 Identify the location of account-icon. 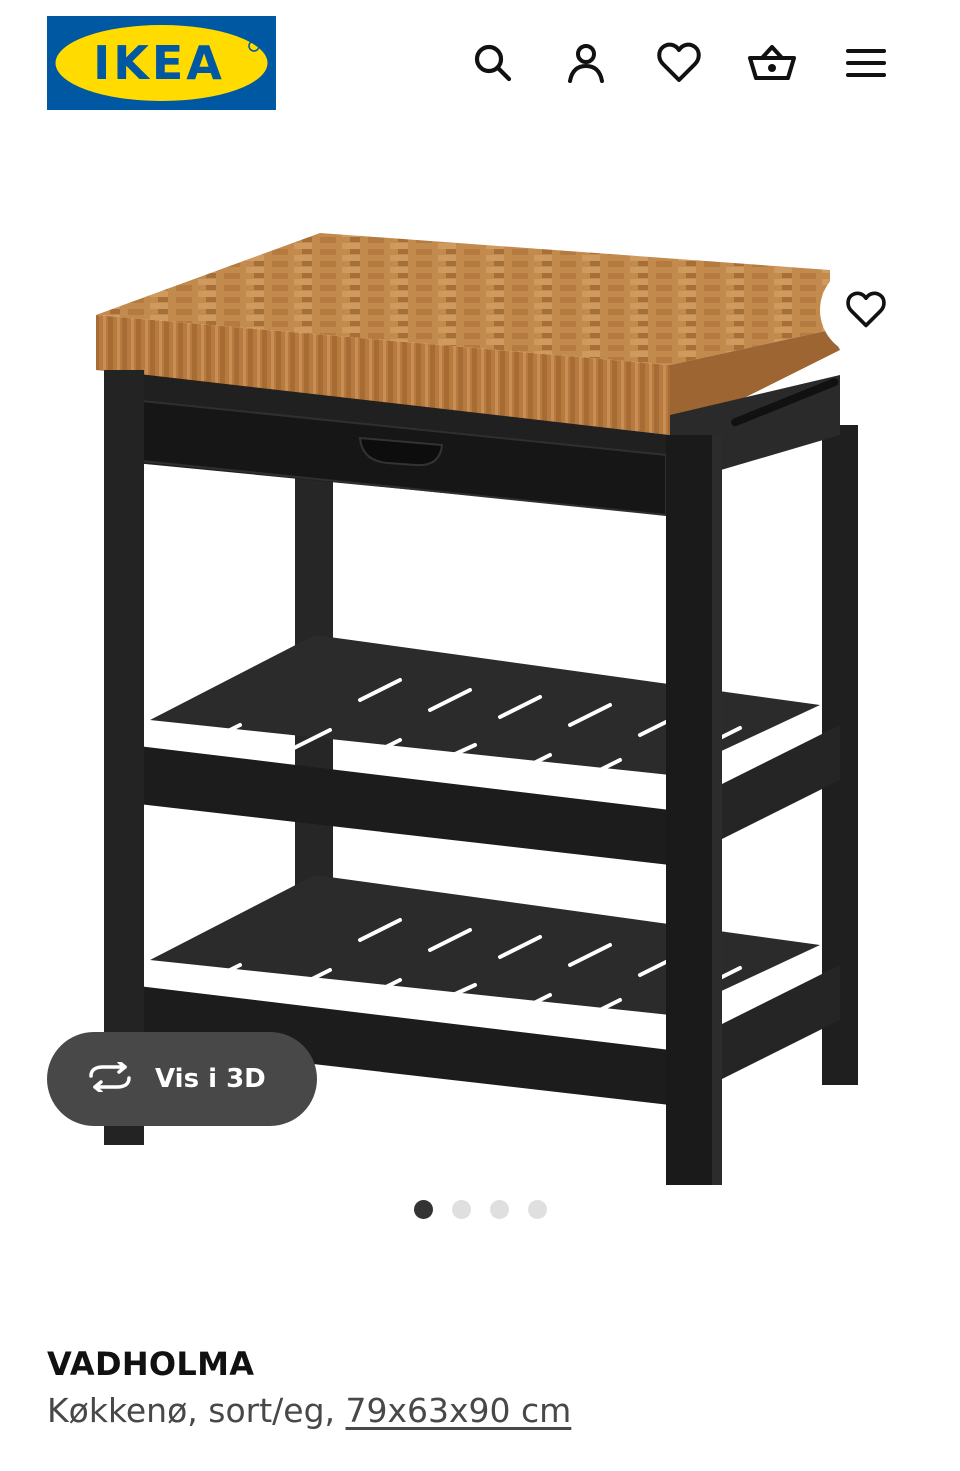
(586, 63).